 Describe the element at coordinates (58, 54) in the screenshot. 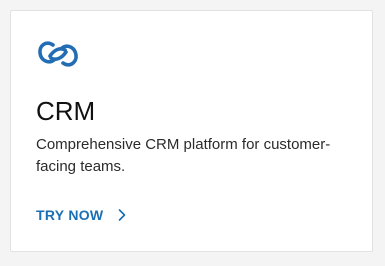

I see `interlocking-rings-icon` at that location.